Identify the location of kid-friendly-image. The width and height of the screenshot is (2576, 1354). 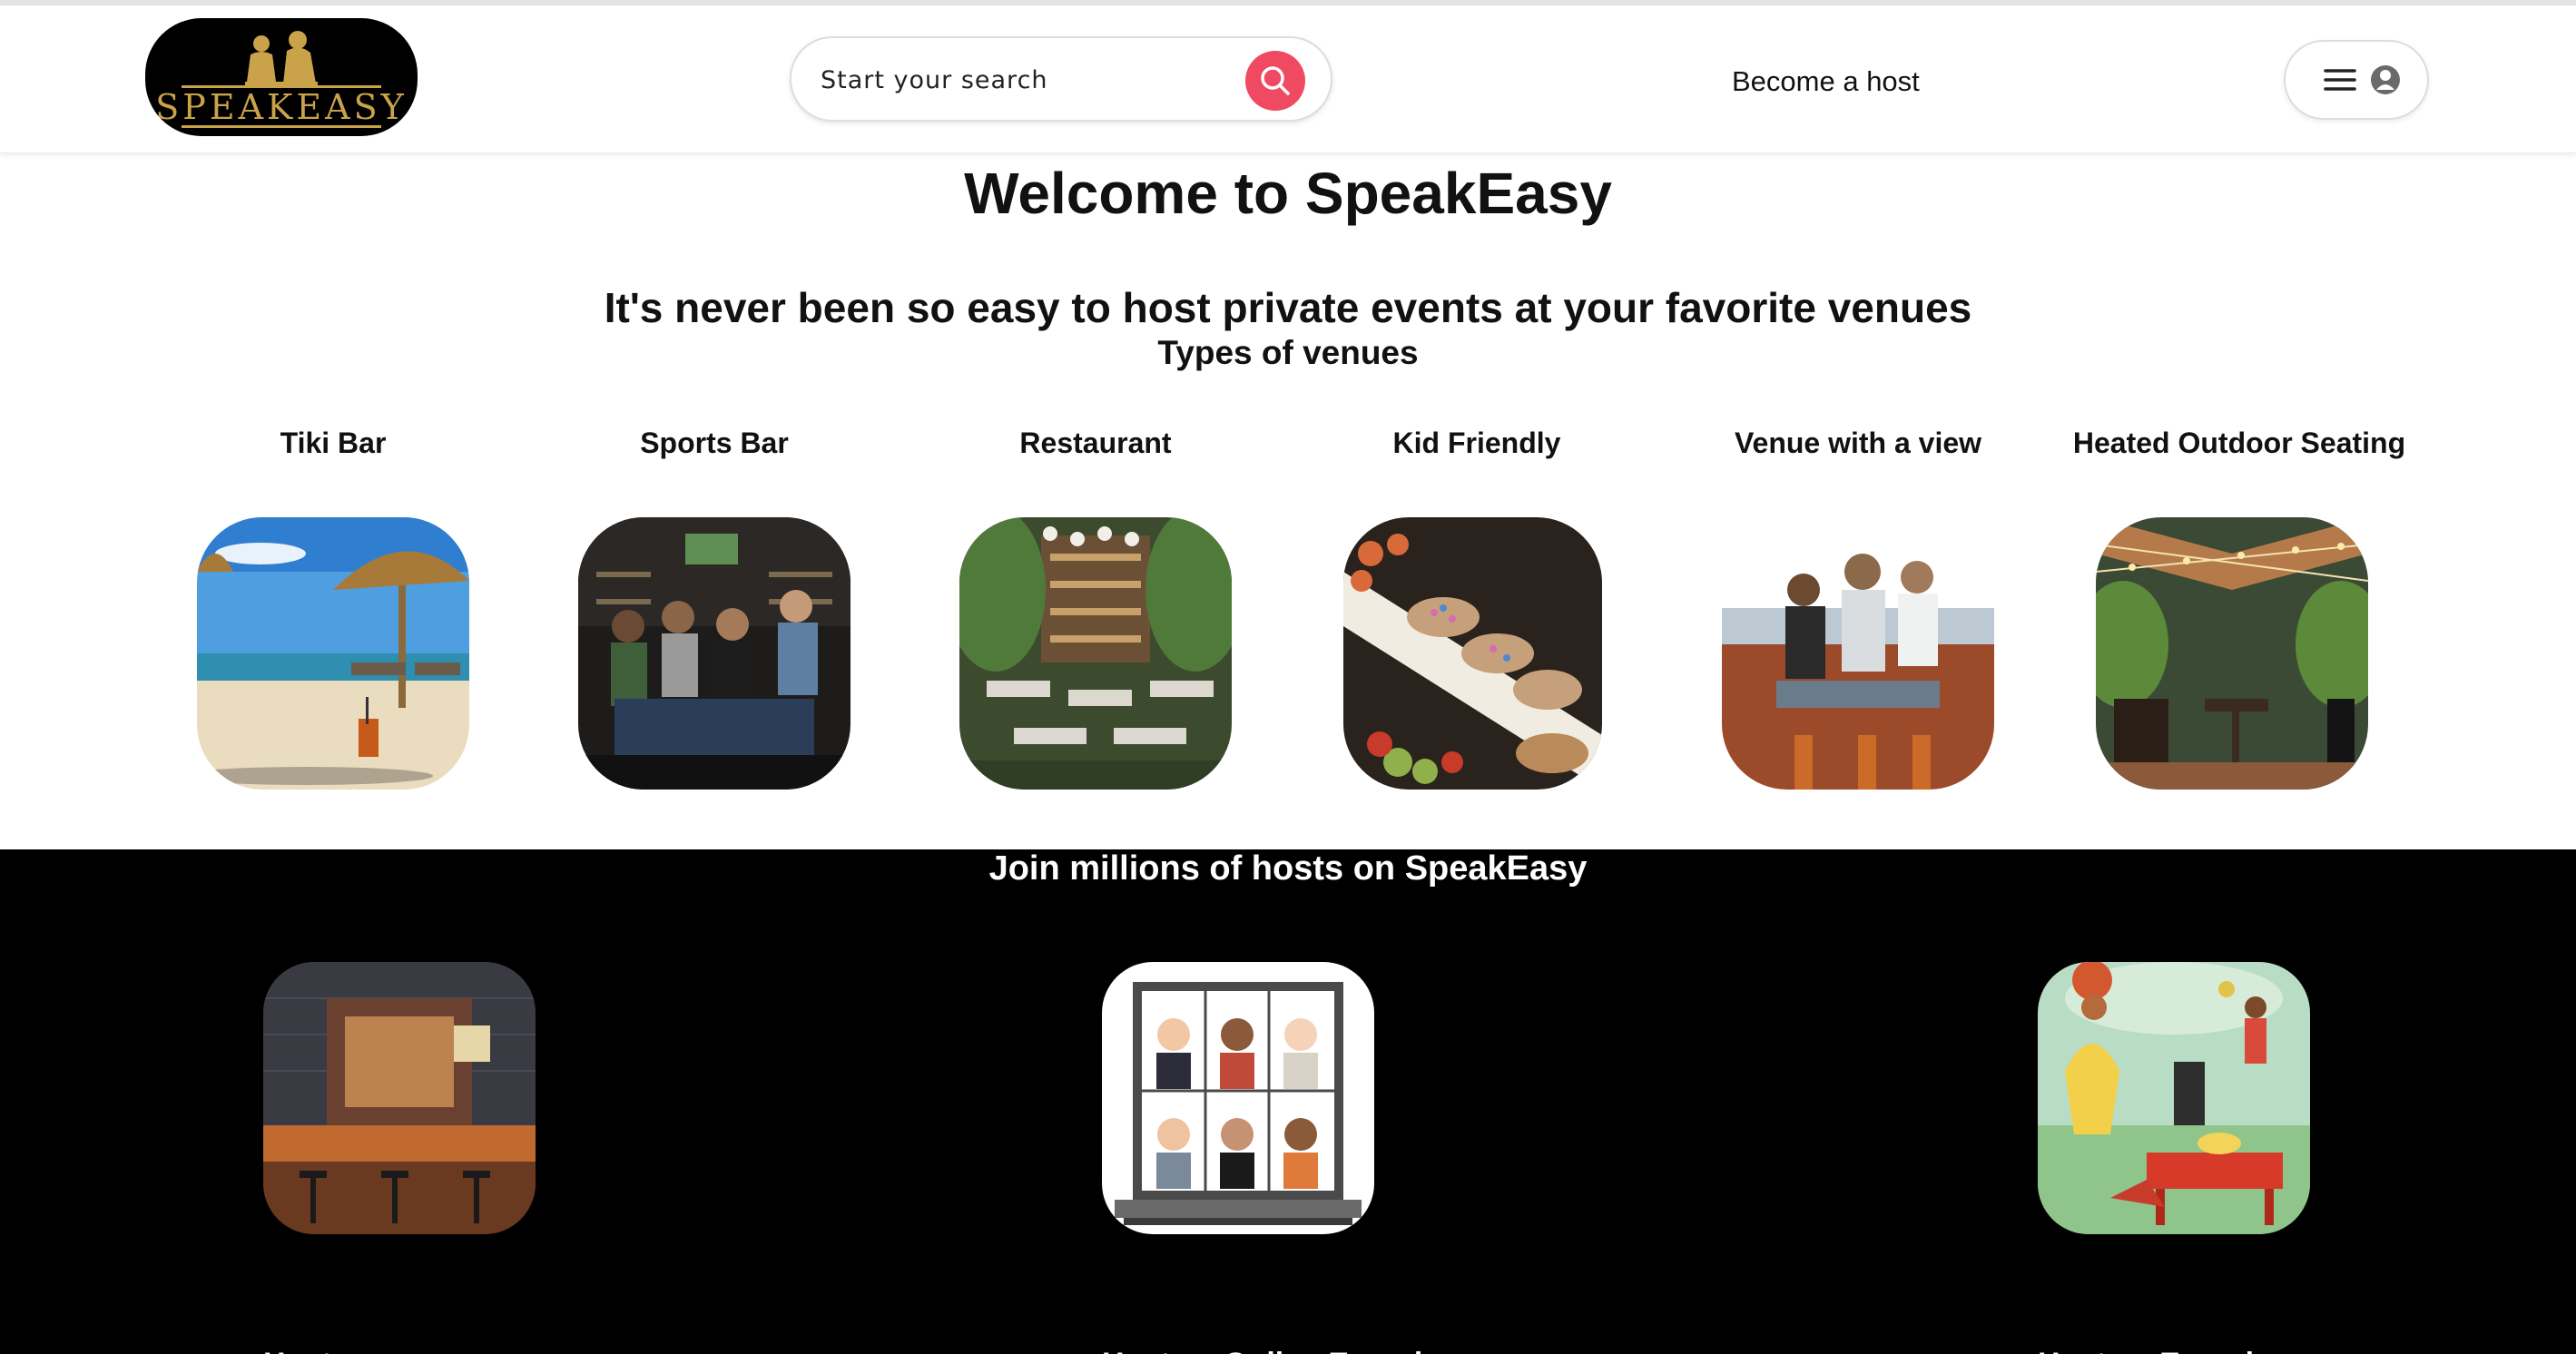
(1472, 653).